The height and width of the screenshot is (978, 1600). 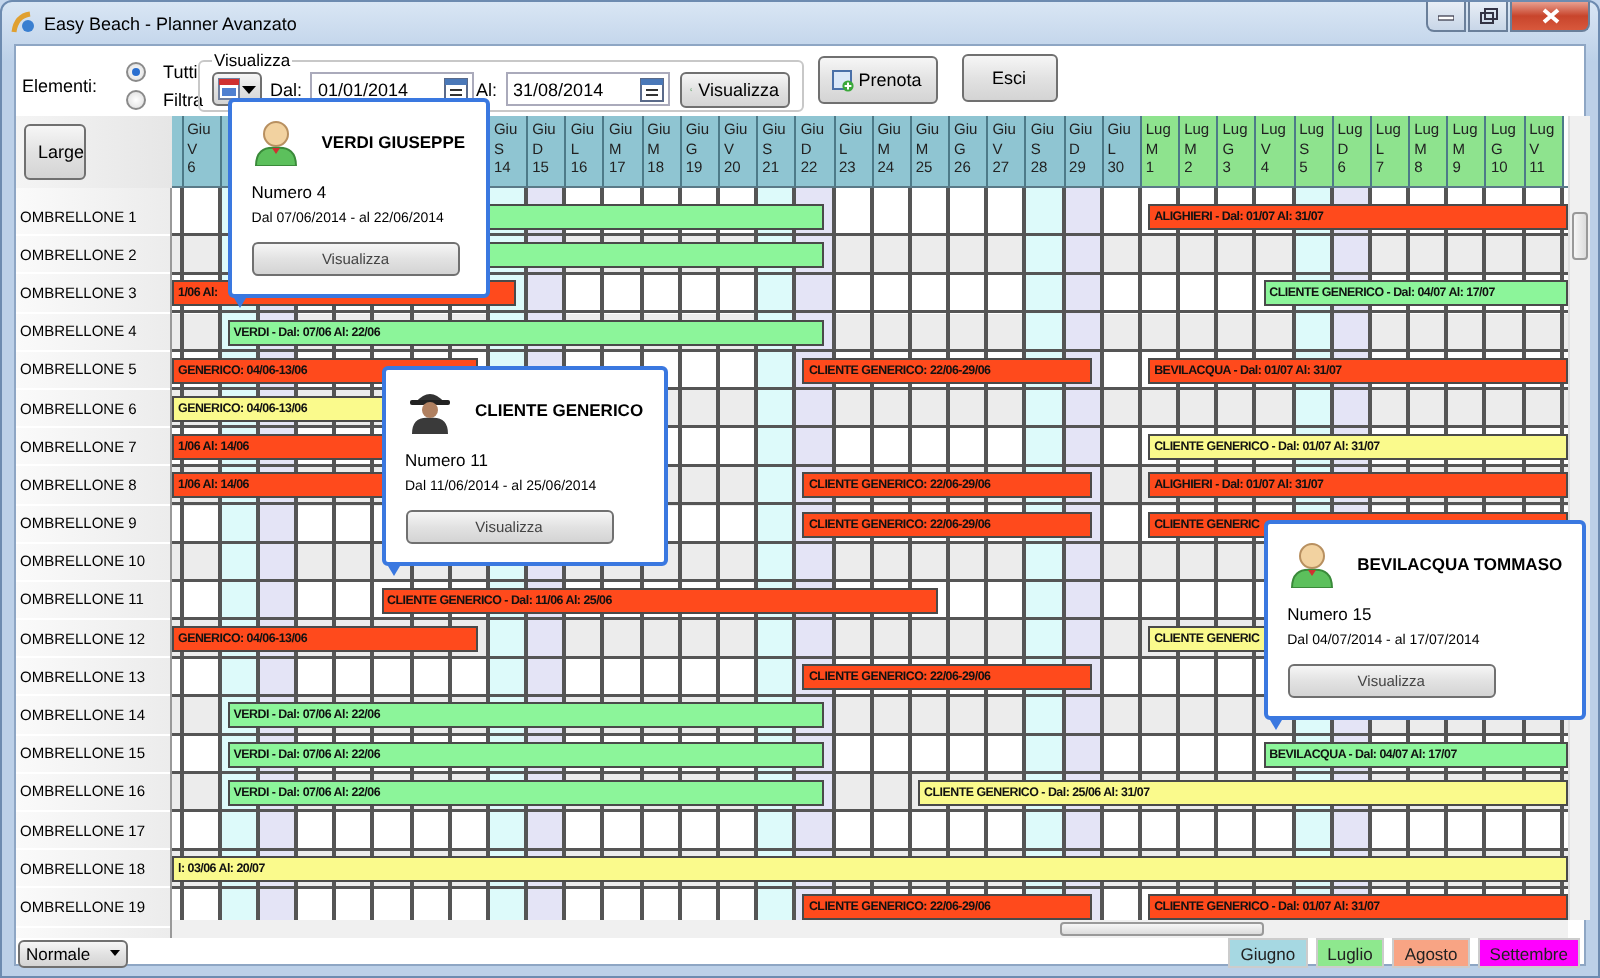 I want to click on customer-name: VERDI GIUSEPPE, so click(x=393, y=141).